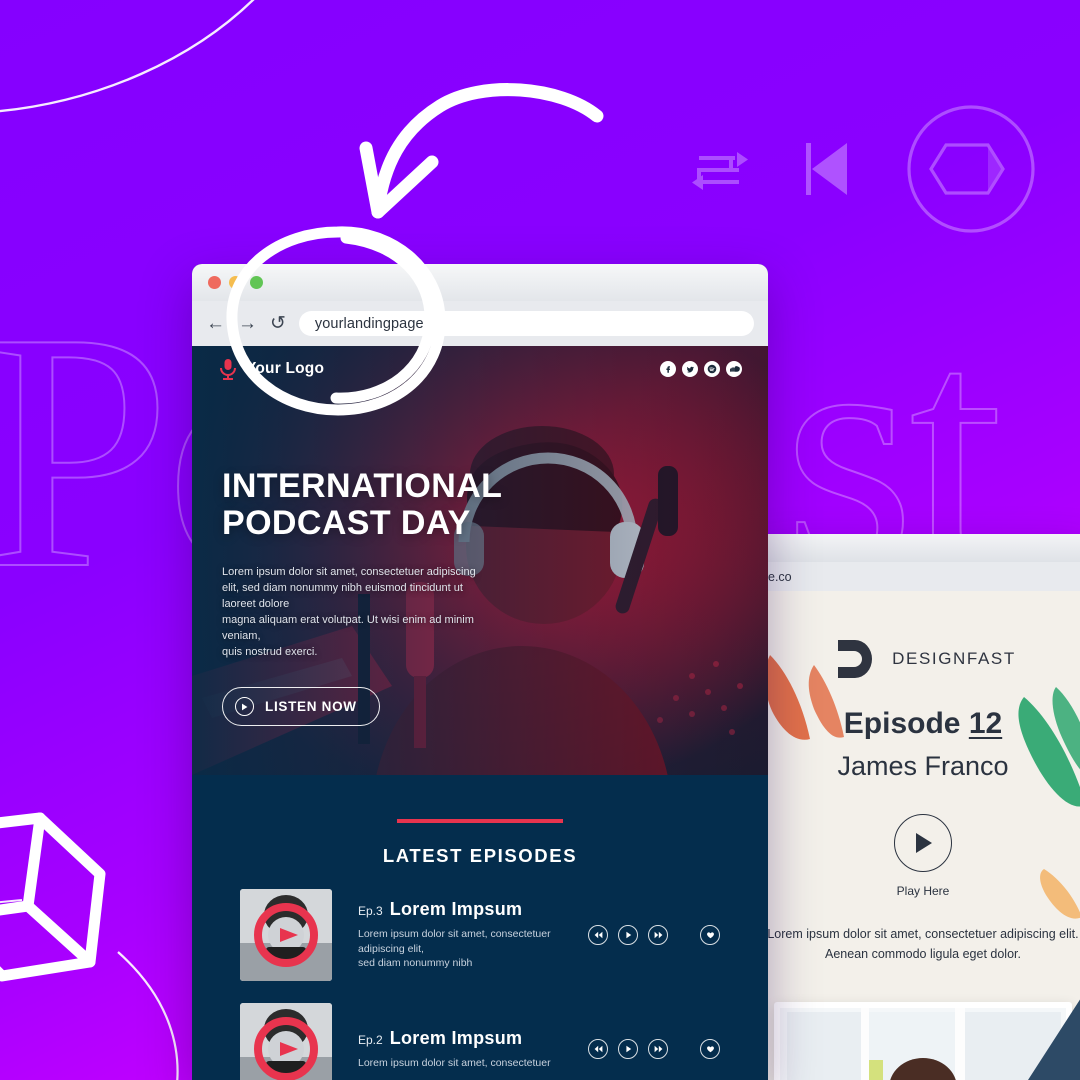 This screenshot has height=1080, width=1080. I want to click on facebook-icon, so click(668, 369).